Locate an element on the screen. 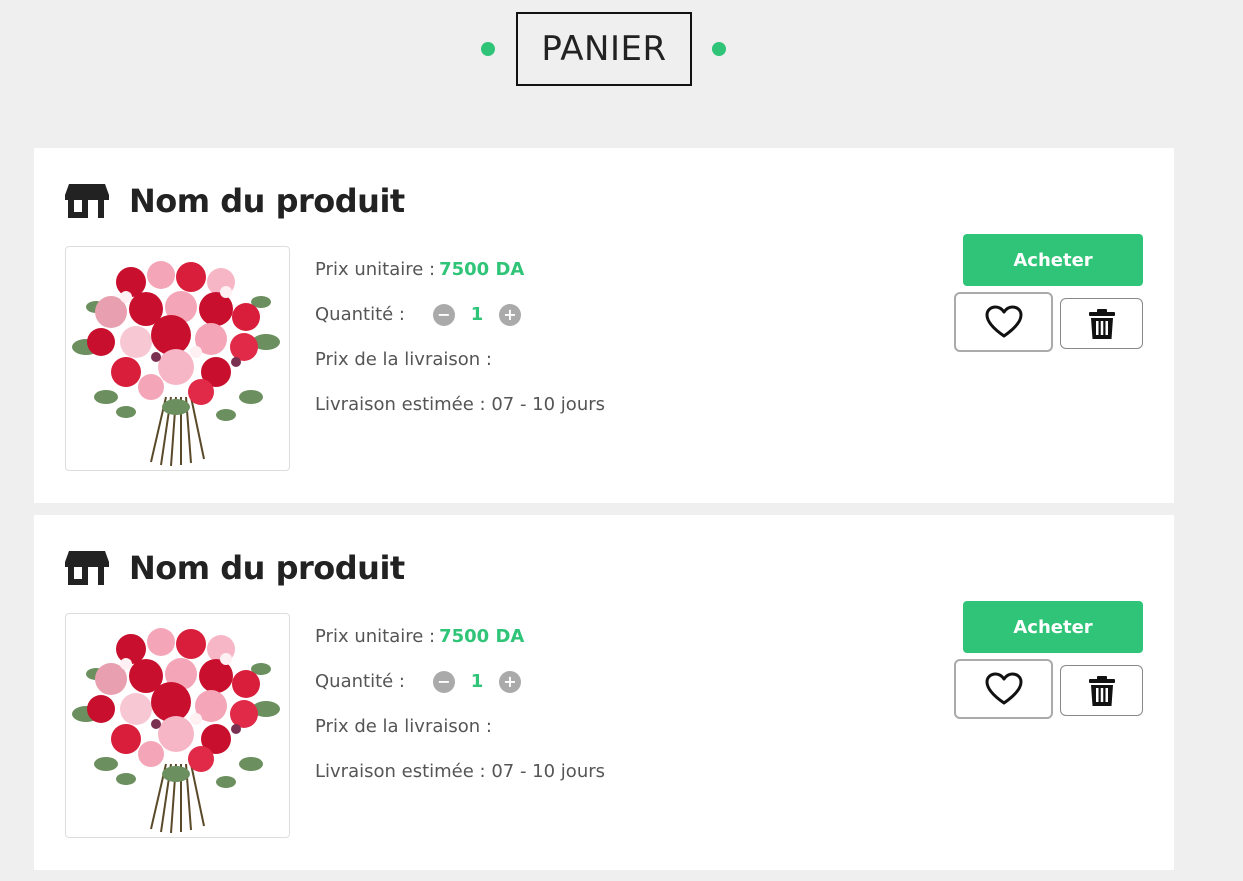 The width and height of the screenshot is (1243, 881). decorative-dot-right is located at coordinates (719, 49).